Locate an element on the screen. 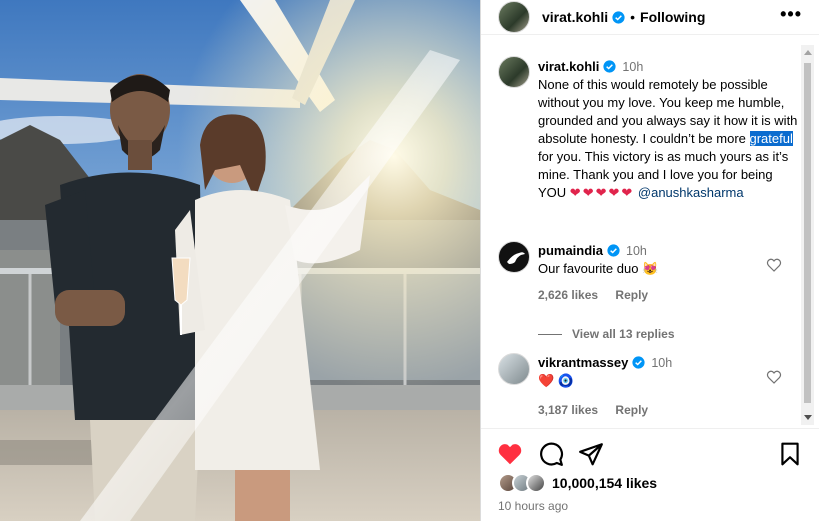 Image resolution: width=819 pixels, height=521 pixels. likes-count: 10,000,154 likes is located at coordinates (604, 483).